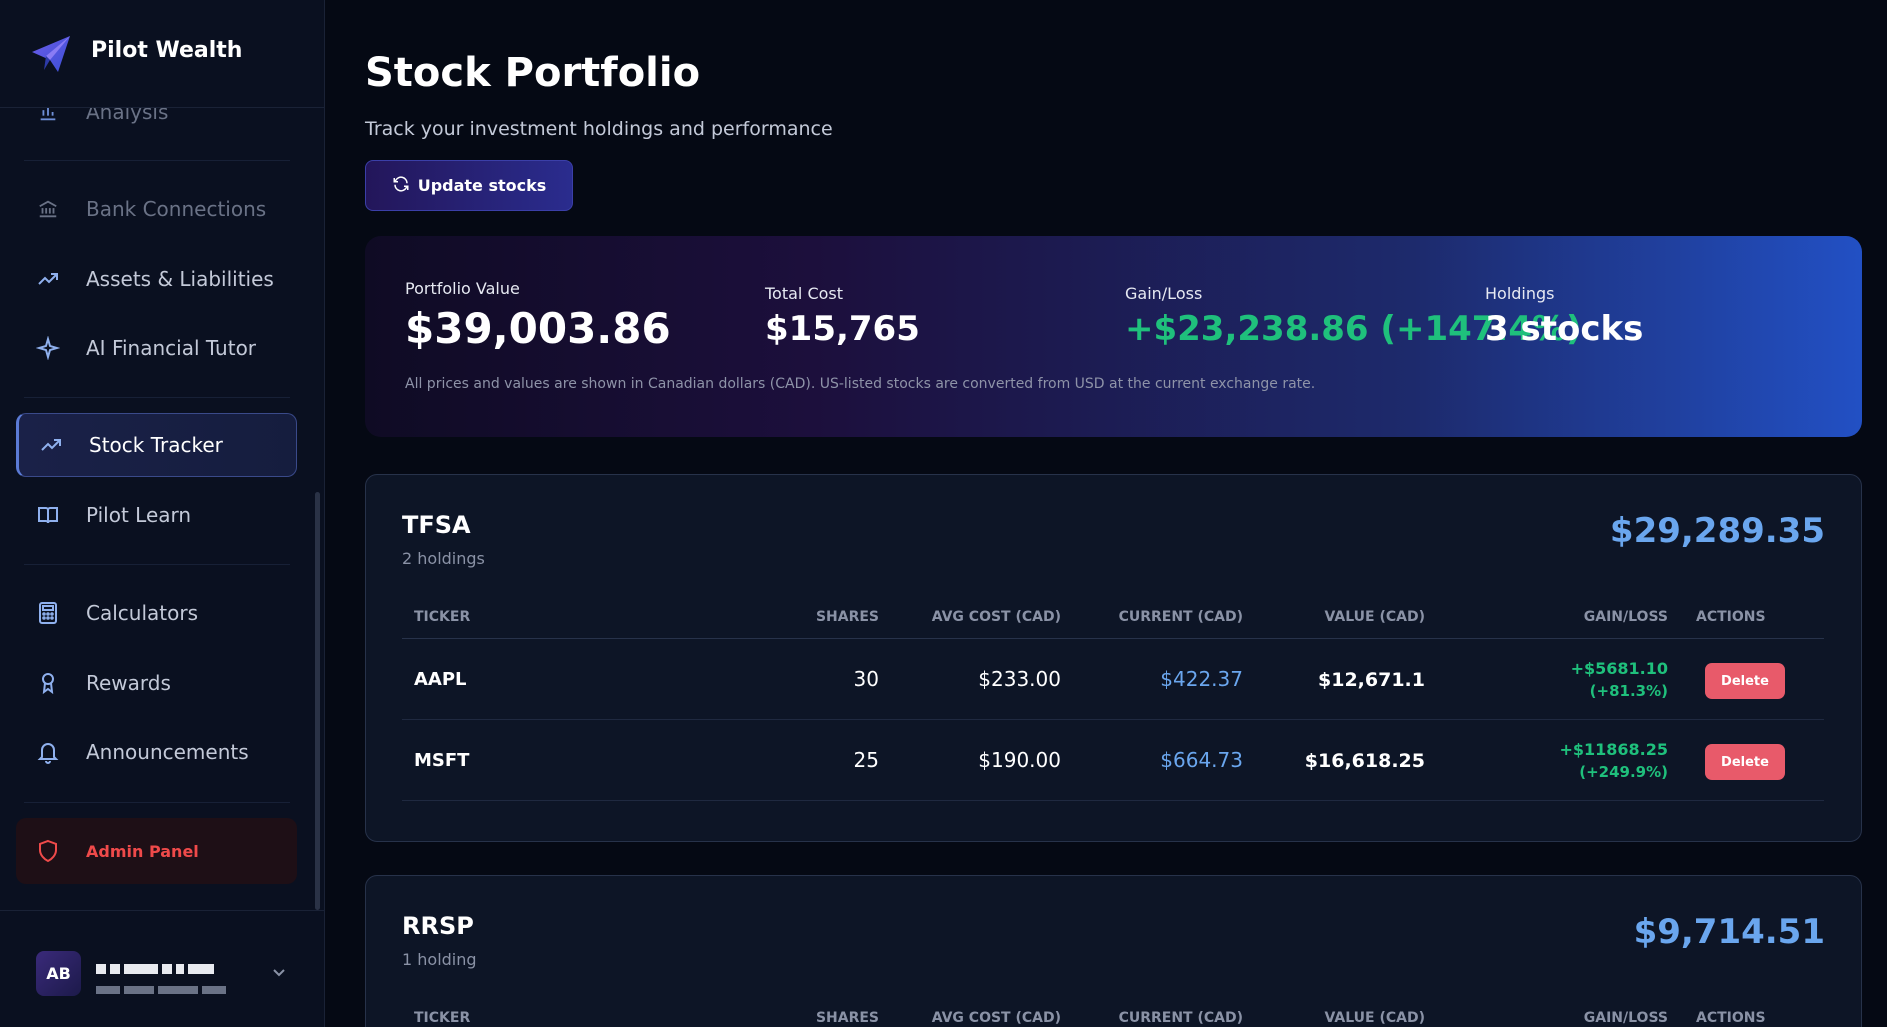 The width and height of the screenshot is (1887, 1027). Describe the element at coordinates (157, 968) in the screenshot. I see `user-name-redacted` at that location.